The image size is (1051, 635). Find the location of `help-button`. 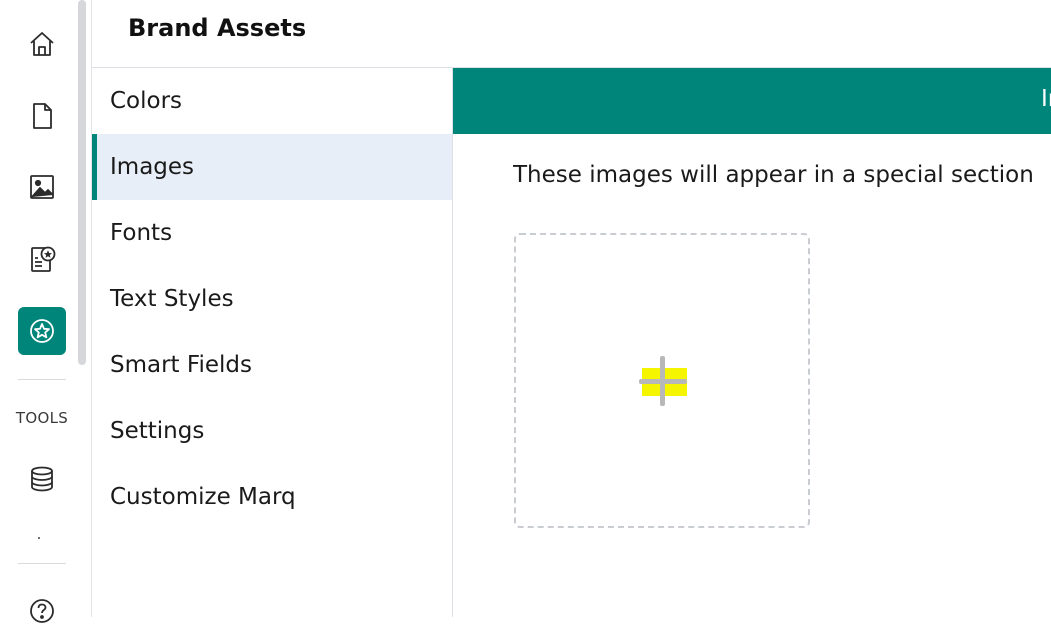

help-button is located at coordinates (42, 611).